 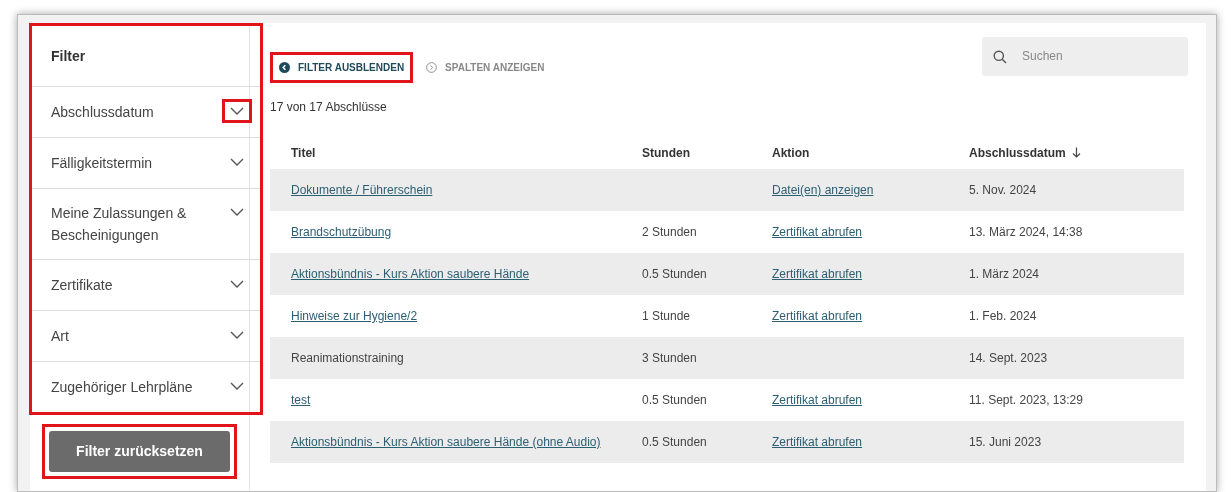 What do you see at coordinates (1003, 190) in the screenshot?
I see `date-cell: 5. Nov. 2024` at bounding box center [1003, 190].